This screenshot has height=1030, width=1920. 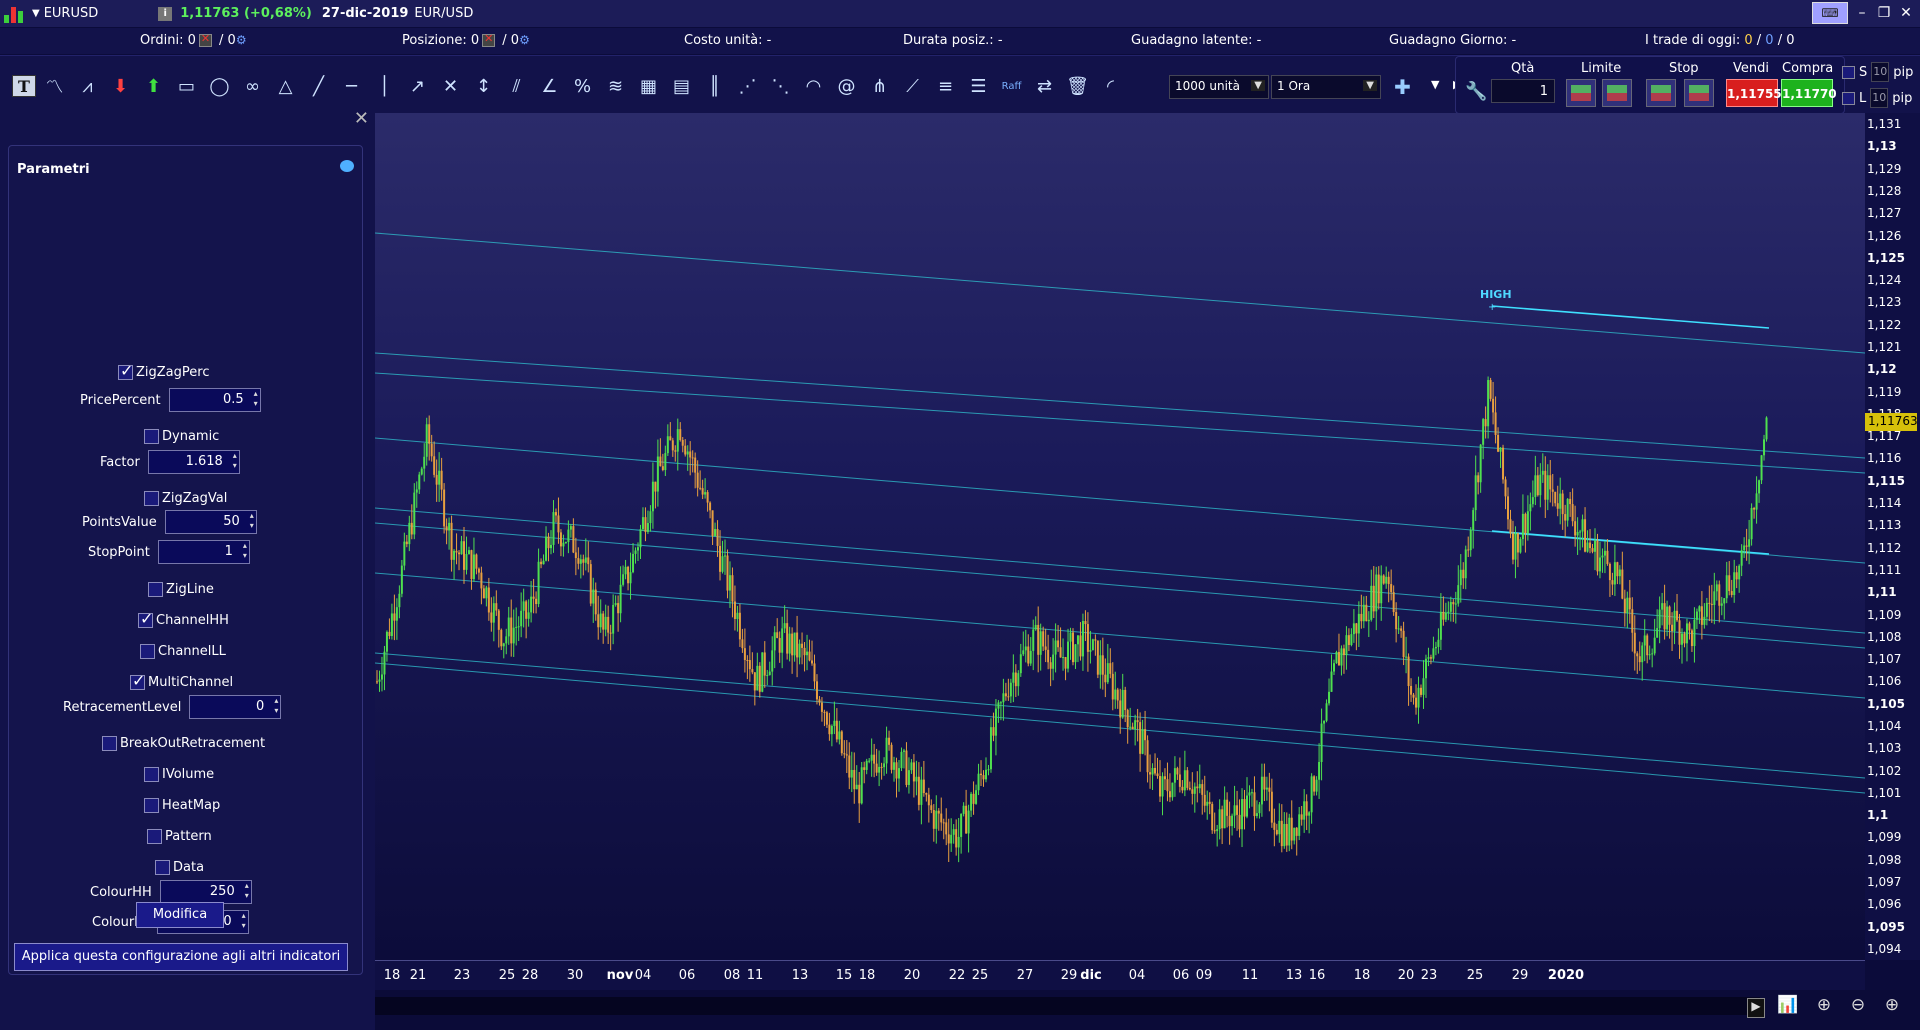 I want to click on symbol-name: EURUSD, so click(x=71, y=13).